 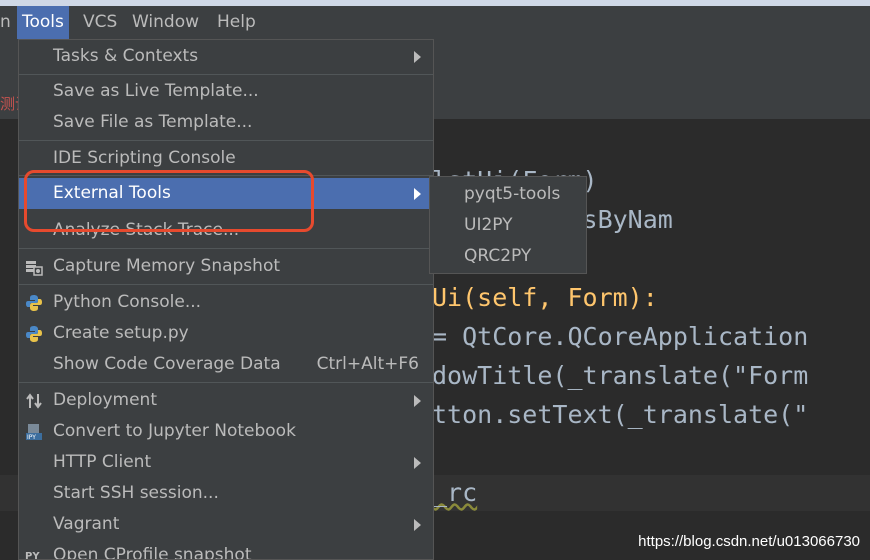 I want to click on menu-item-window: Window, so click(x=165, y=22).